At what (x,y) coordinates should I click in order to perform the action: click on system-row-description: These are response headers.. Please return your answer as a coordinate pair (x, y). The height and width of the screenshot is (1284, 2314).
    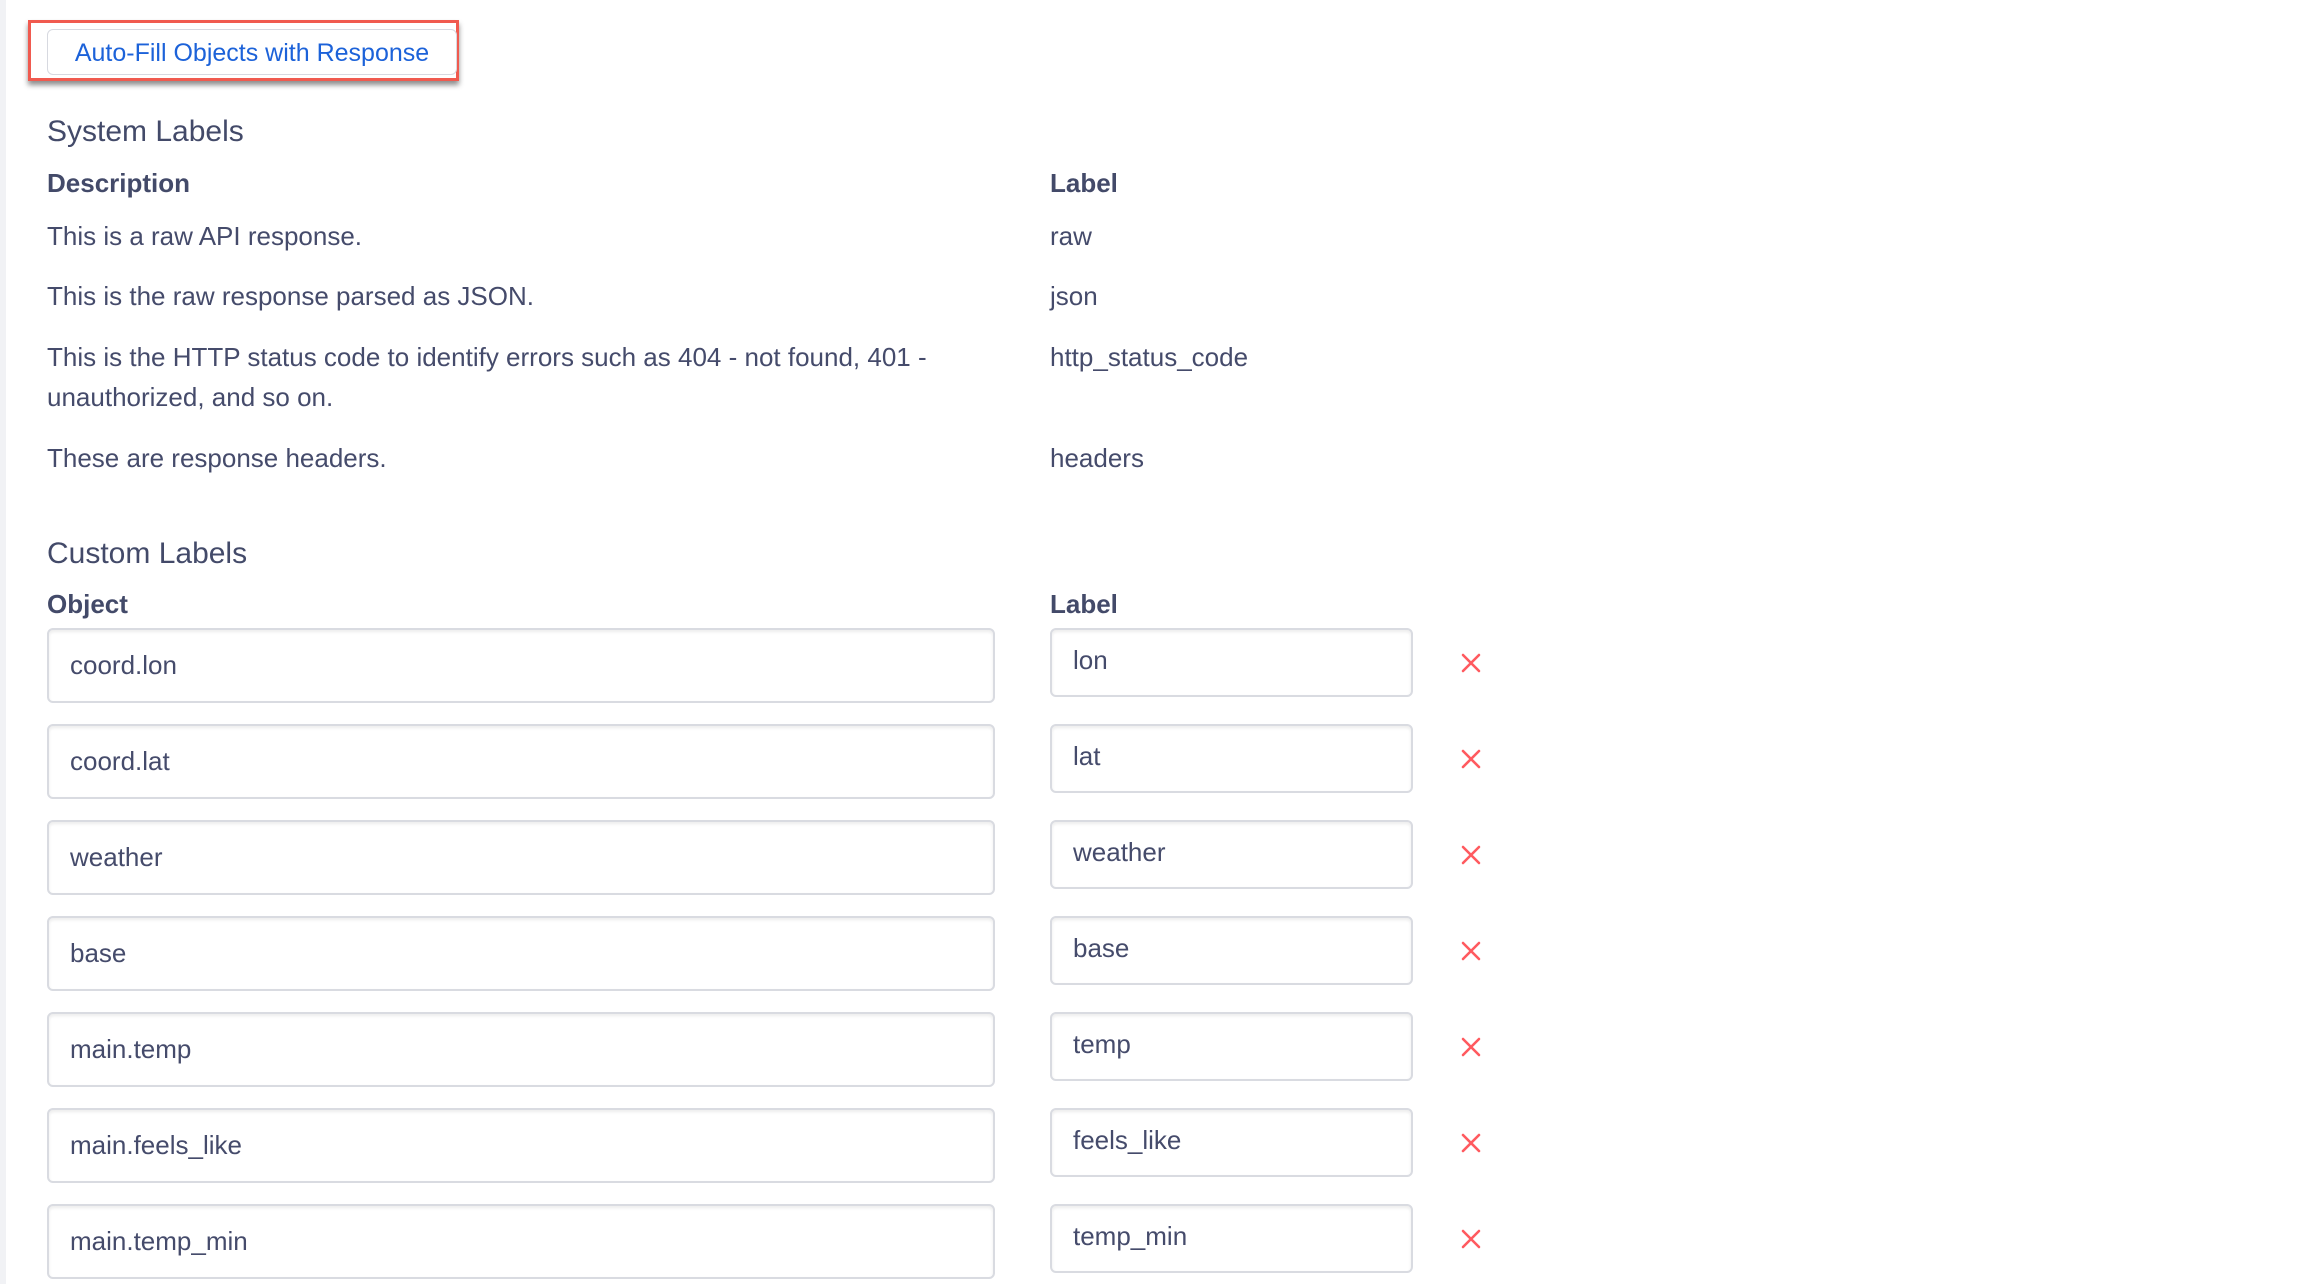
    Looking at the image, I should click on (217, 458).